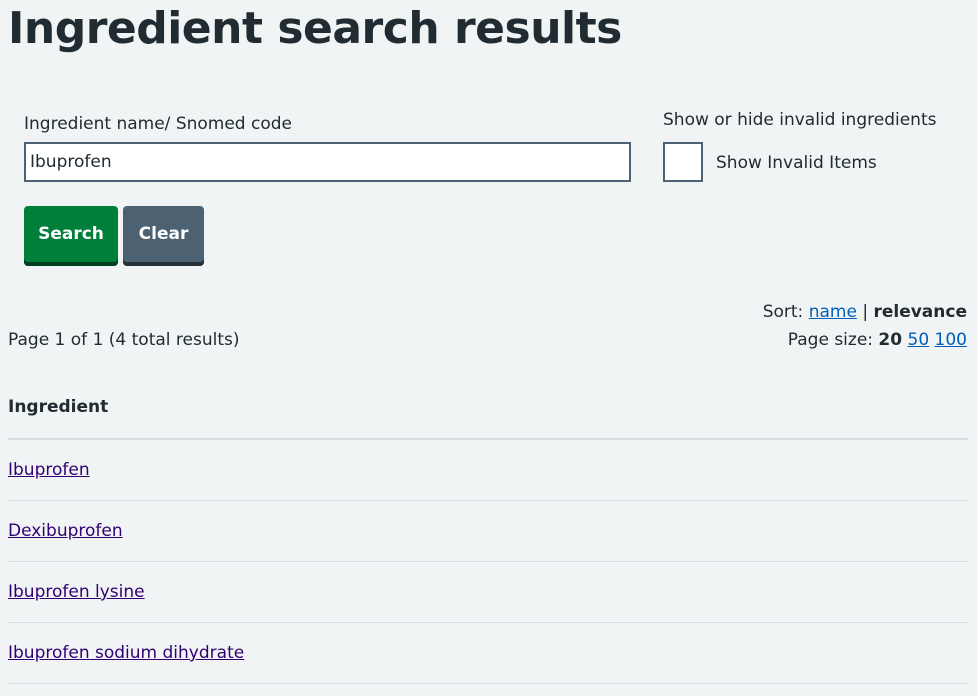 The height and width of the screenshot is (696, 977). What do you see at coordinates (158, 124) in the screenshot?
I see `ingredient-field-label: Ingredient name/ Snomed code` at bounding box center [158, 124].